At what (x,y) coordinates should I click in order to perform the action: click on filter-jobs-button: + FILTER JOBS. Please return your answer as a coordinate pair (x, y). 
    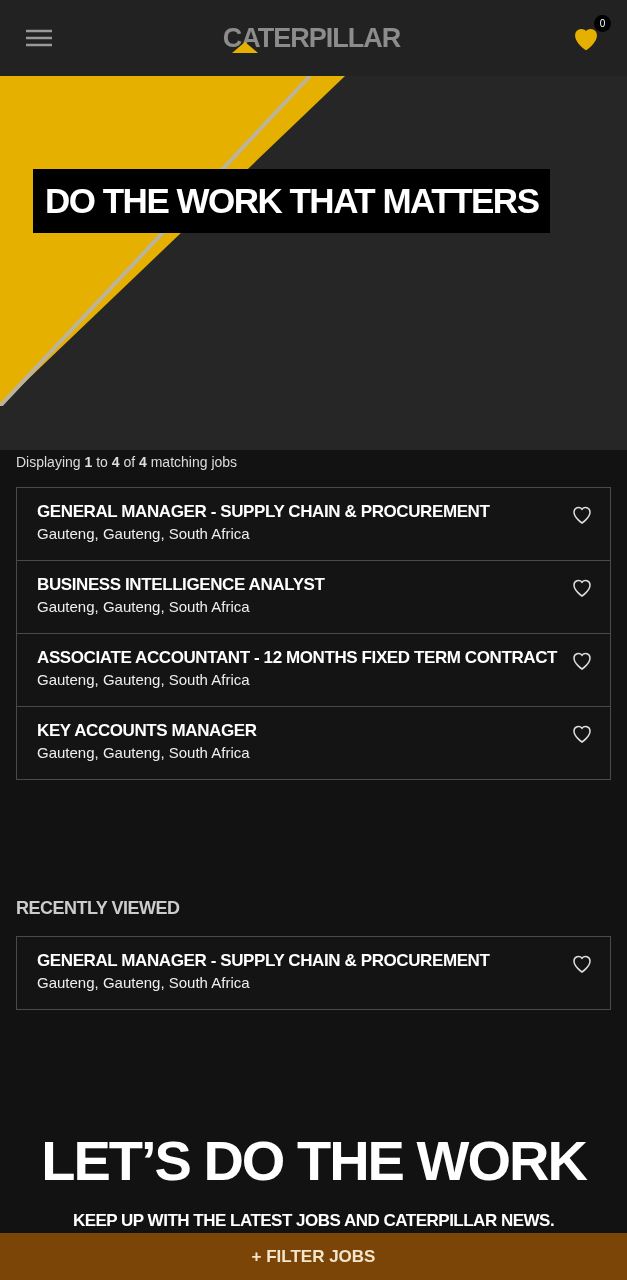
    Looking at the image, I should click on (313, 1256).